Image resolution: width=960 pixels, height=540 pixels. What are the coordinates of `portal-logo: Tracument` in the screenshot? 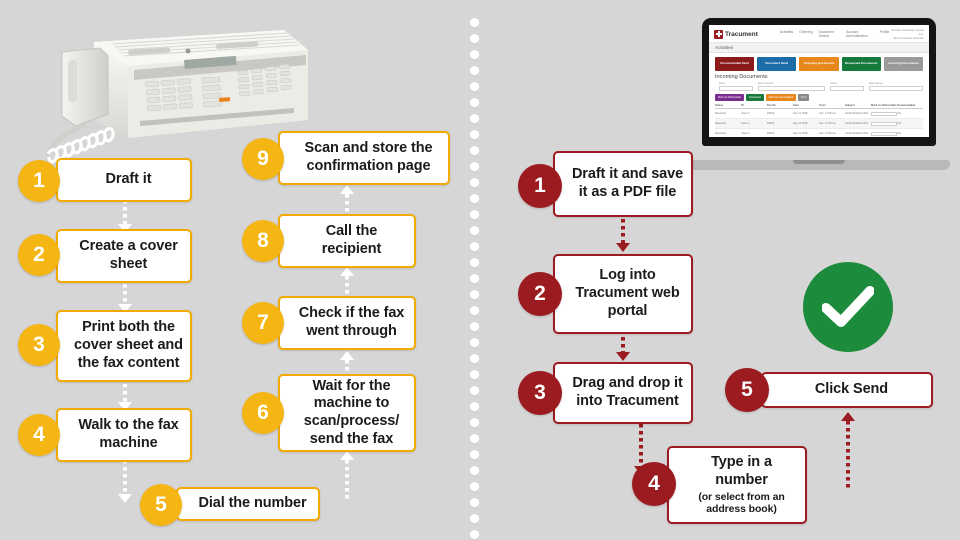 It's located at (736, 34).